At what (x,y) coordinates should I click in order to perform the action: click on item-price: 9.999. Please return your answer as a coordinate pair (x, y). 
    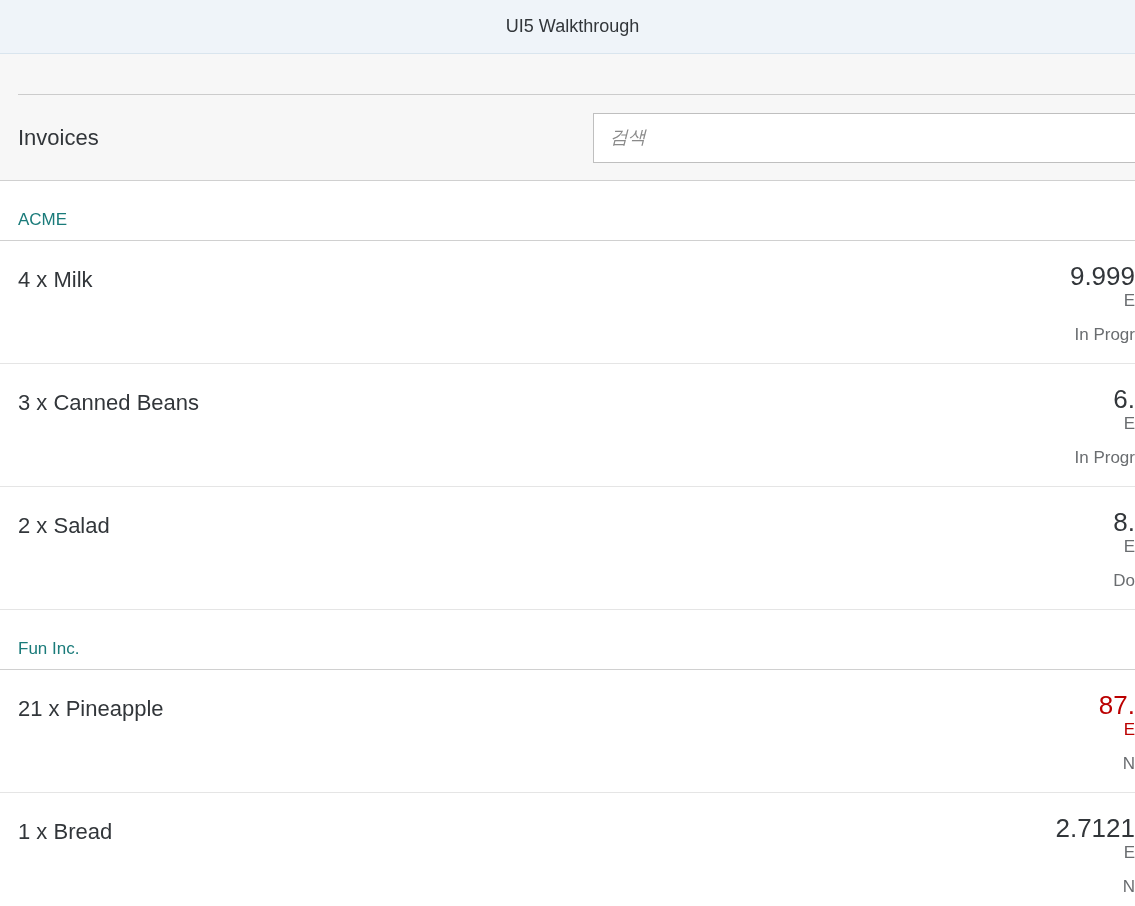
    Looking at the image, I should click on (1102, 276).